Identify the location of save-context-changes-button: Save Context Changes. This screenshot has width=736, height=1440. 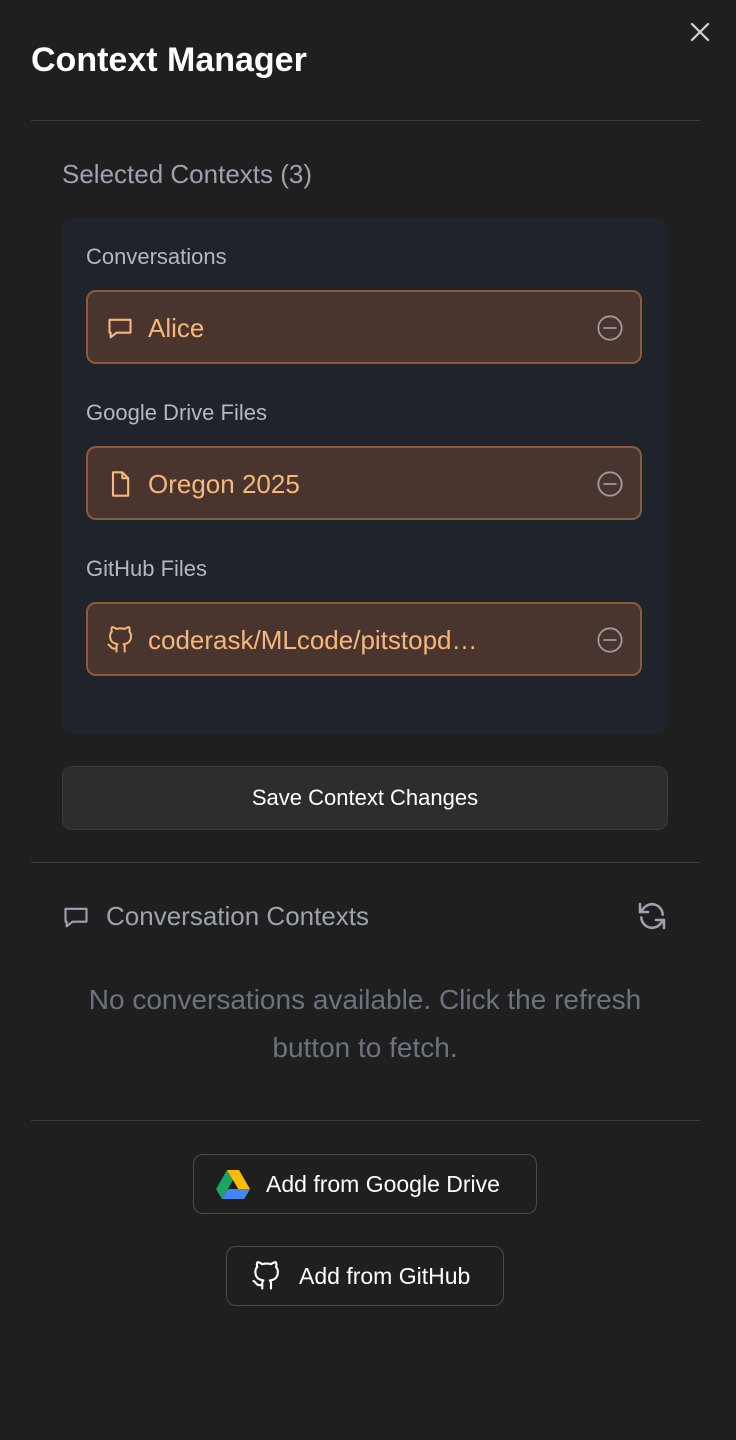
(365, 798).